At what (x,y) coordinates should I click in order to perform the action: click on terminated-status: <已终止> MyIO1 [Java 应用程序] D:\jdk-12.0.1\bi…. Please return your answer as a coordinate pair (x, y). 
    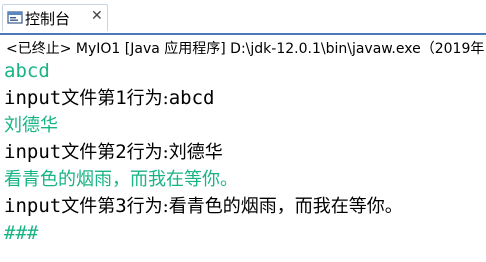
    Looking at the image, I should click on (245, 49).